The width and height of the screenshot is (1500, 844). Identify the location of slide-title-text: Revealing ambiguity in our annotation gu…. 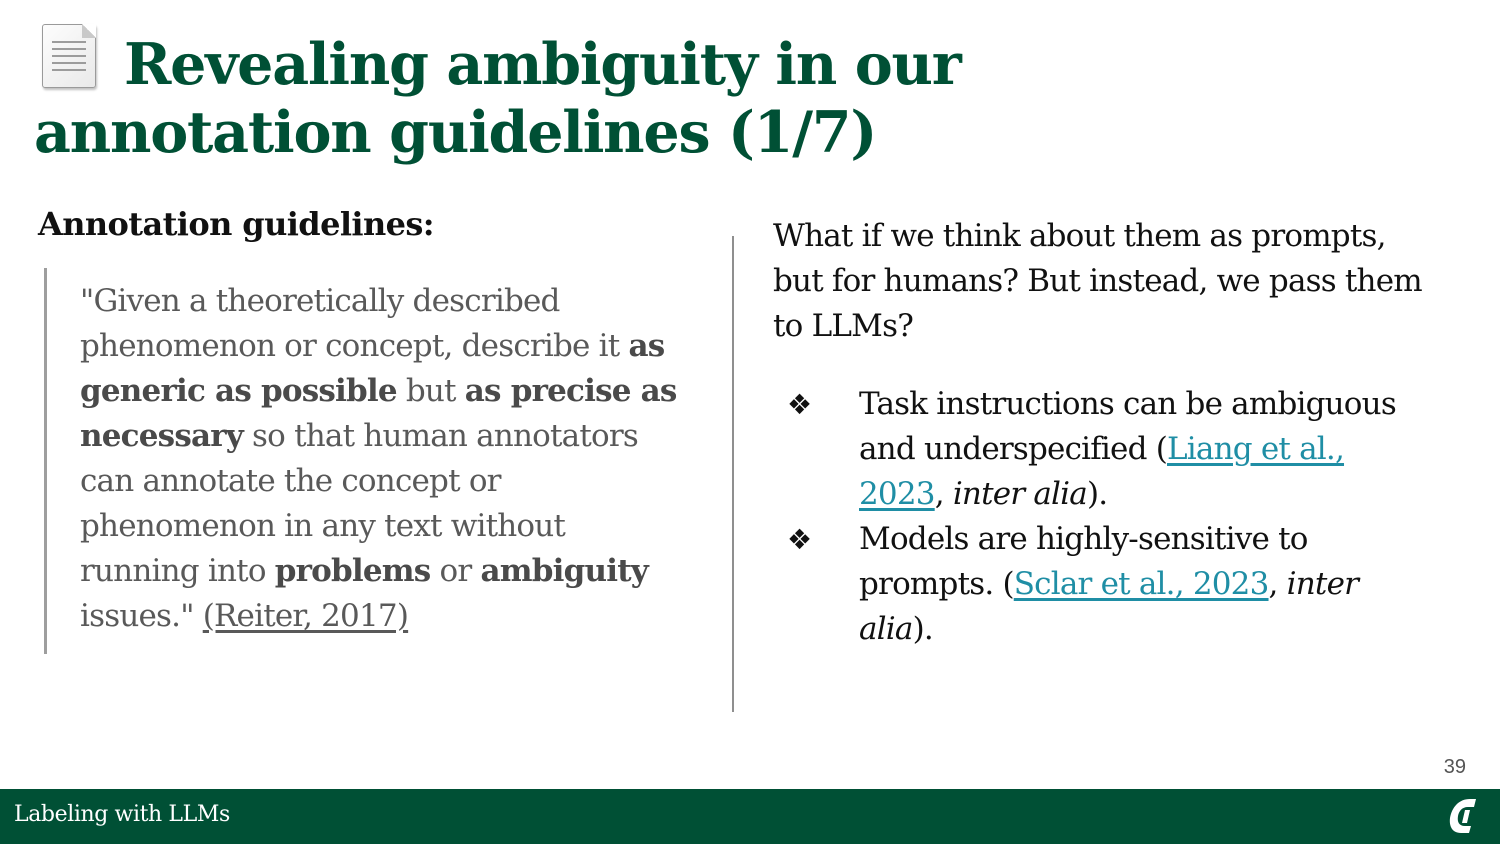
(498, 98).